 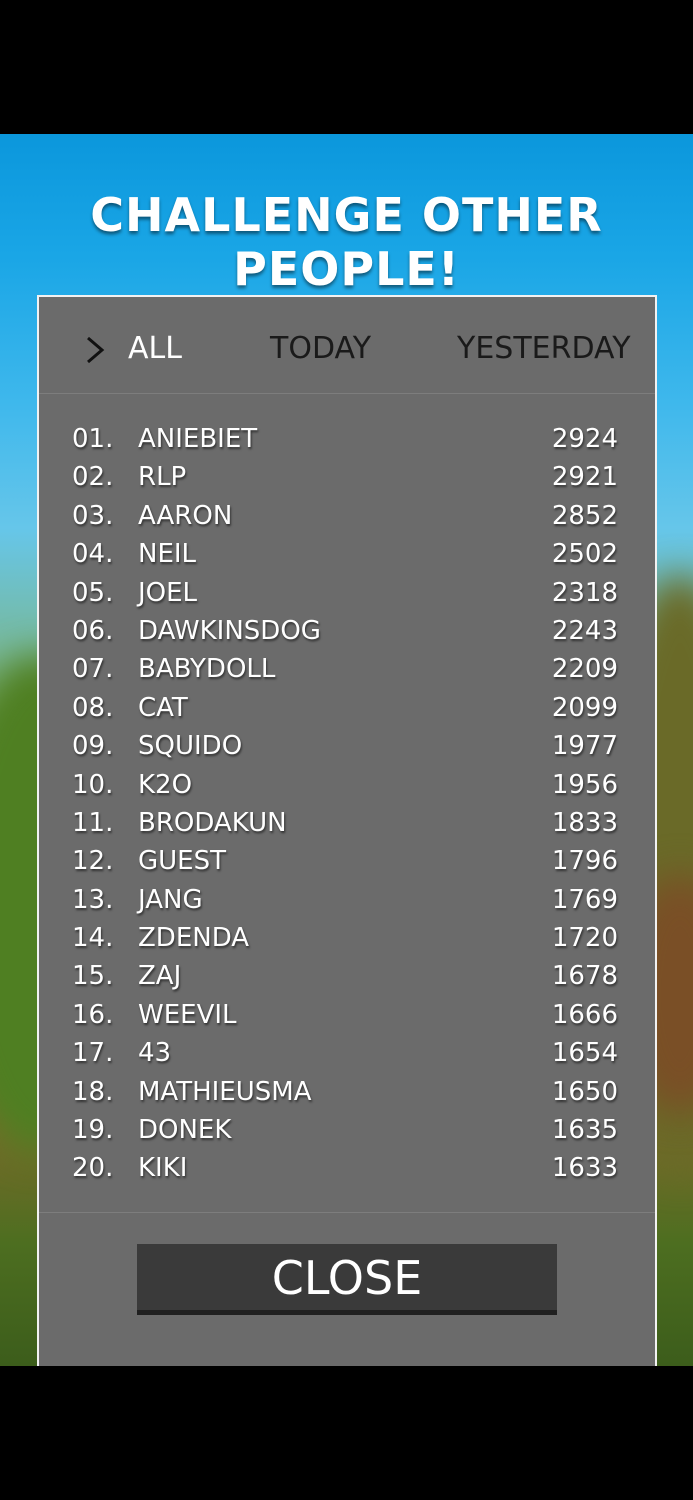 I want to click on player-score: 2924, so click(x=584, y=439).